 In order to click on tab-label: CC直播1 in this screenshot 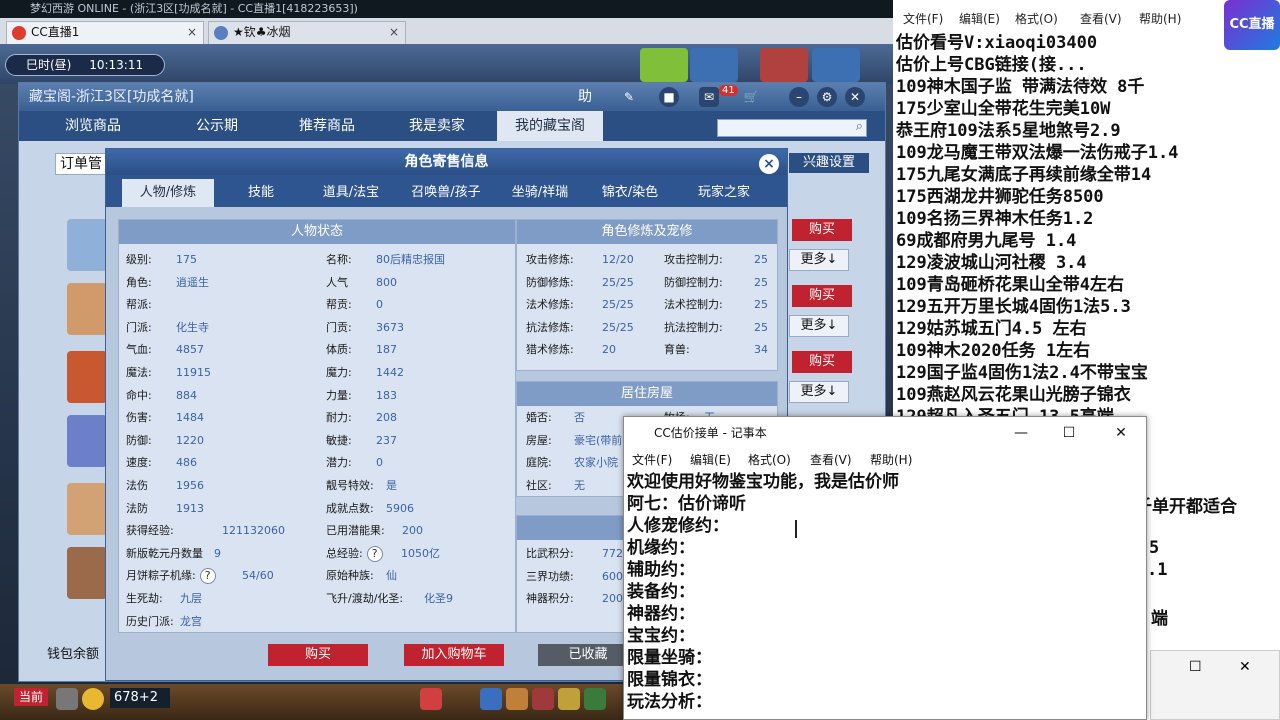, I will do `click(55, 32)`.